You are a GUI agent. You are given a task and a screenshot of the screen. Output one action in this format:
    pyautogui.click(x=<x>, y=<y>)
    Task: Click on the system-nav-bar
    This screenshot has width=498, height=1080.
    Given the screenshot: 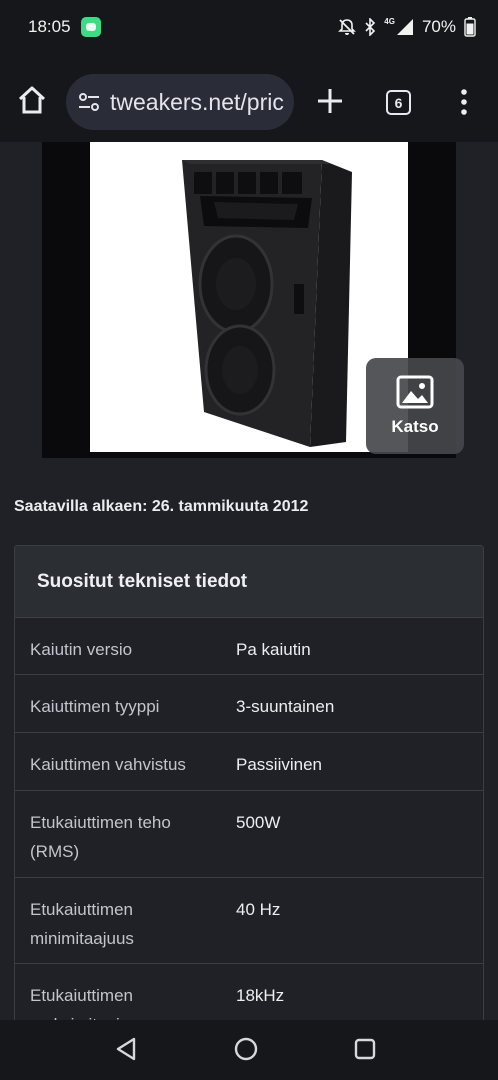 What is the action you would take?
    pyautogui.click(x=249, y=1050)
    